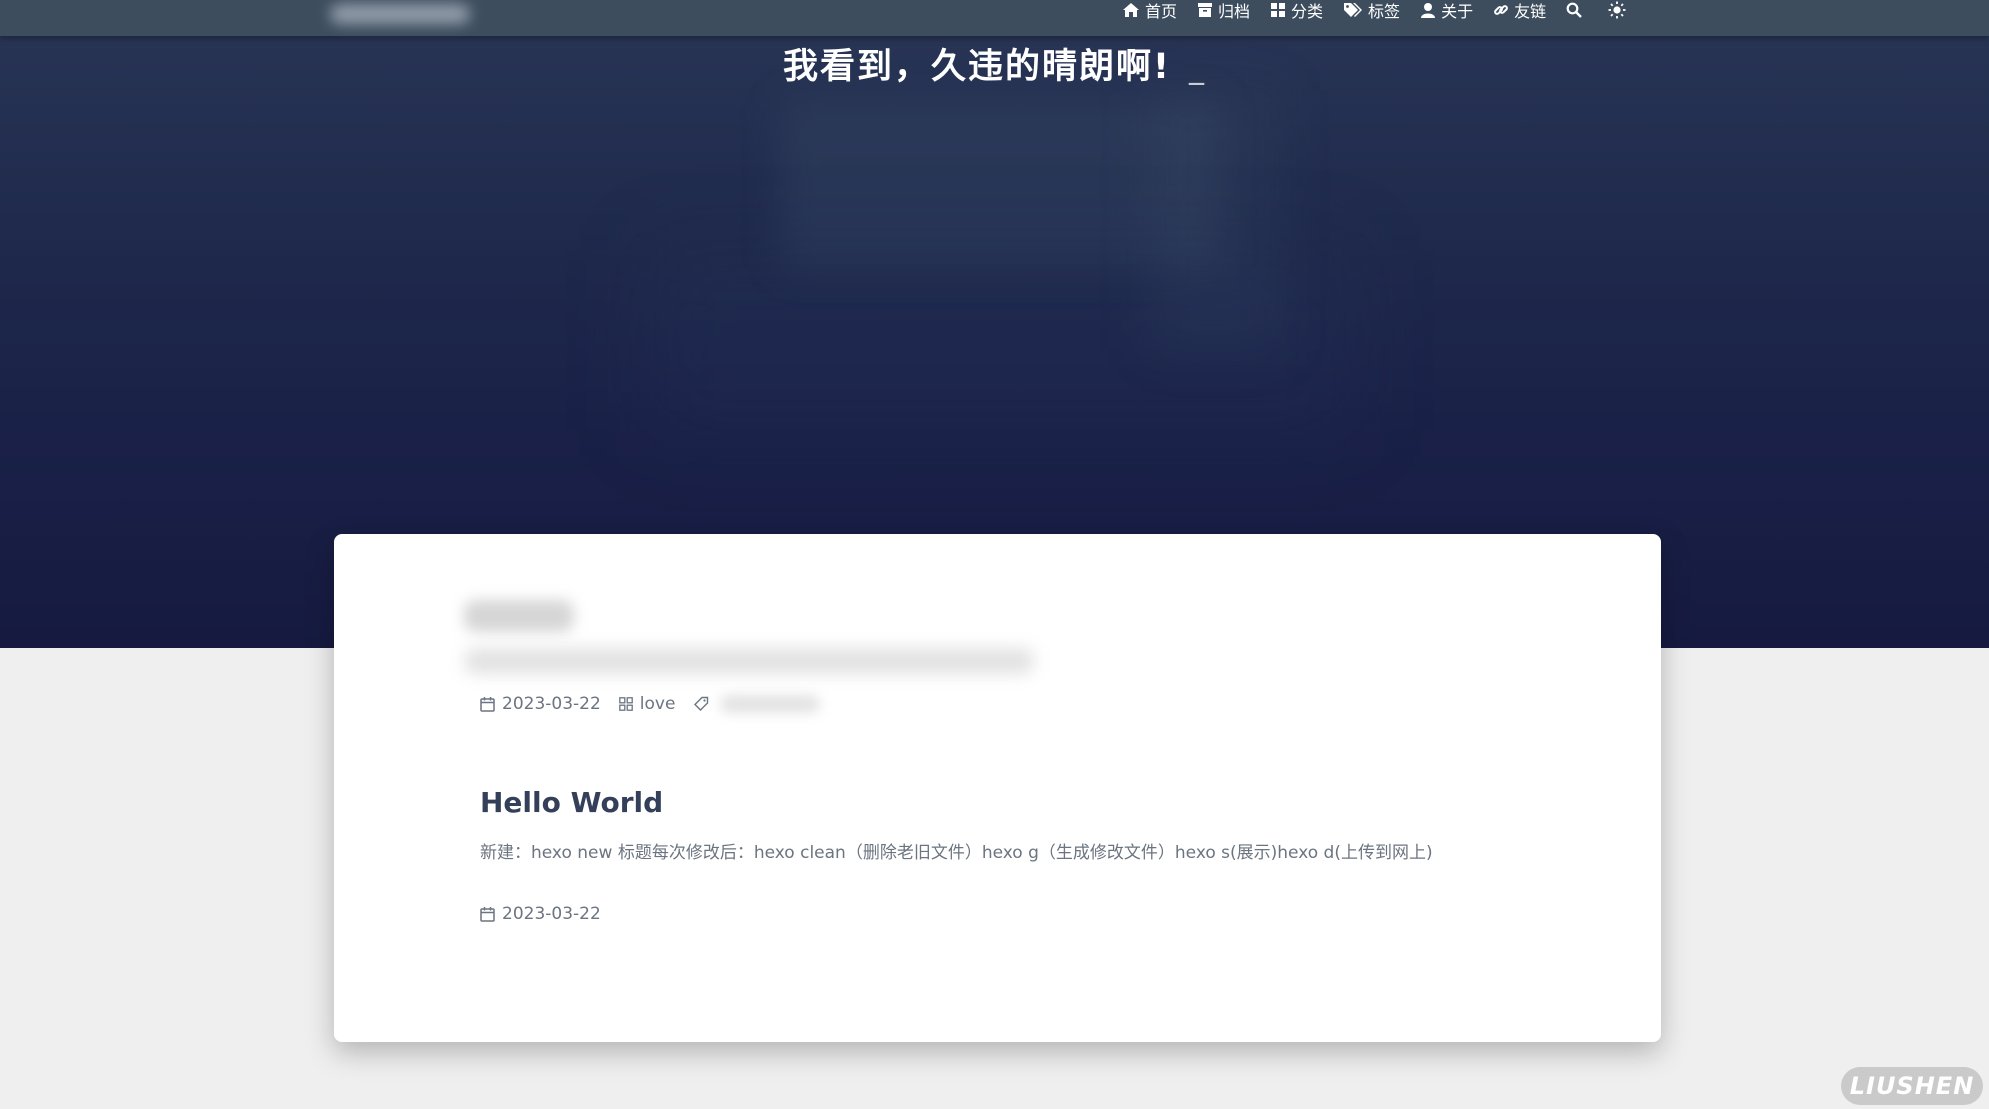  I want to click on post-meta: 2023-03-22 love, so click(659, 704).